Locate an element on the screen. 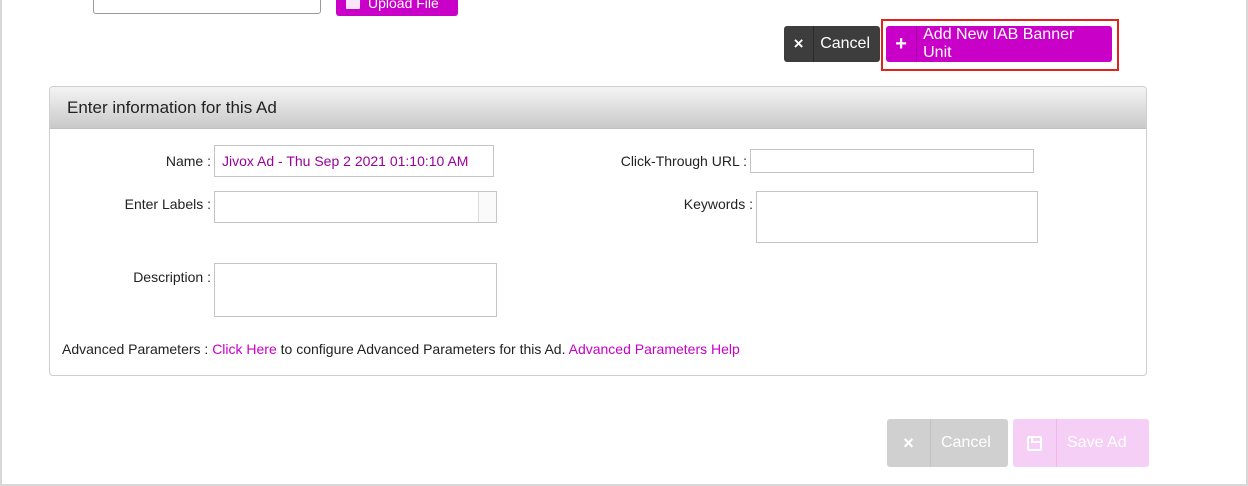  advanced-parameters-label: Advanced Parameters : is located at coordinates (135, 349).